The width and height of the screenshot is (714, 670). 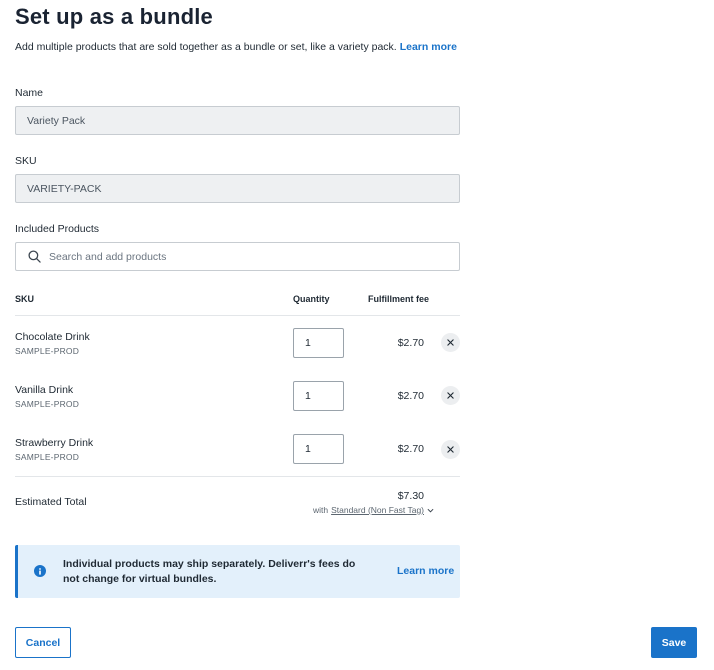 I want to click on sku-field: VARIETY-PACK, so click(x=237, y=188).